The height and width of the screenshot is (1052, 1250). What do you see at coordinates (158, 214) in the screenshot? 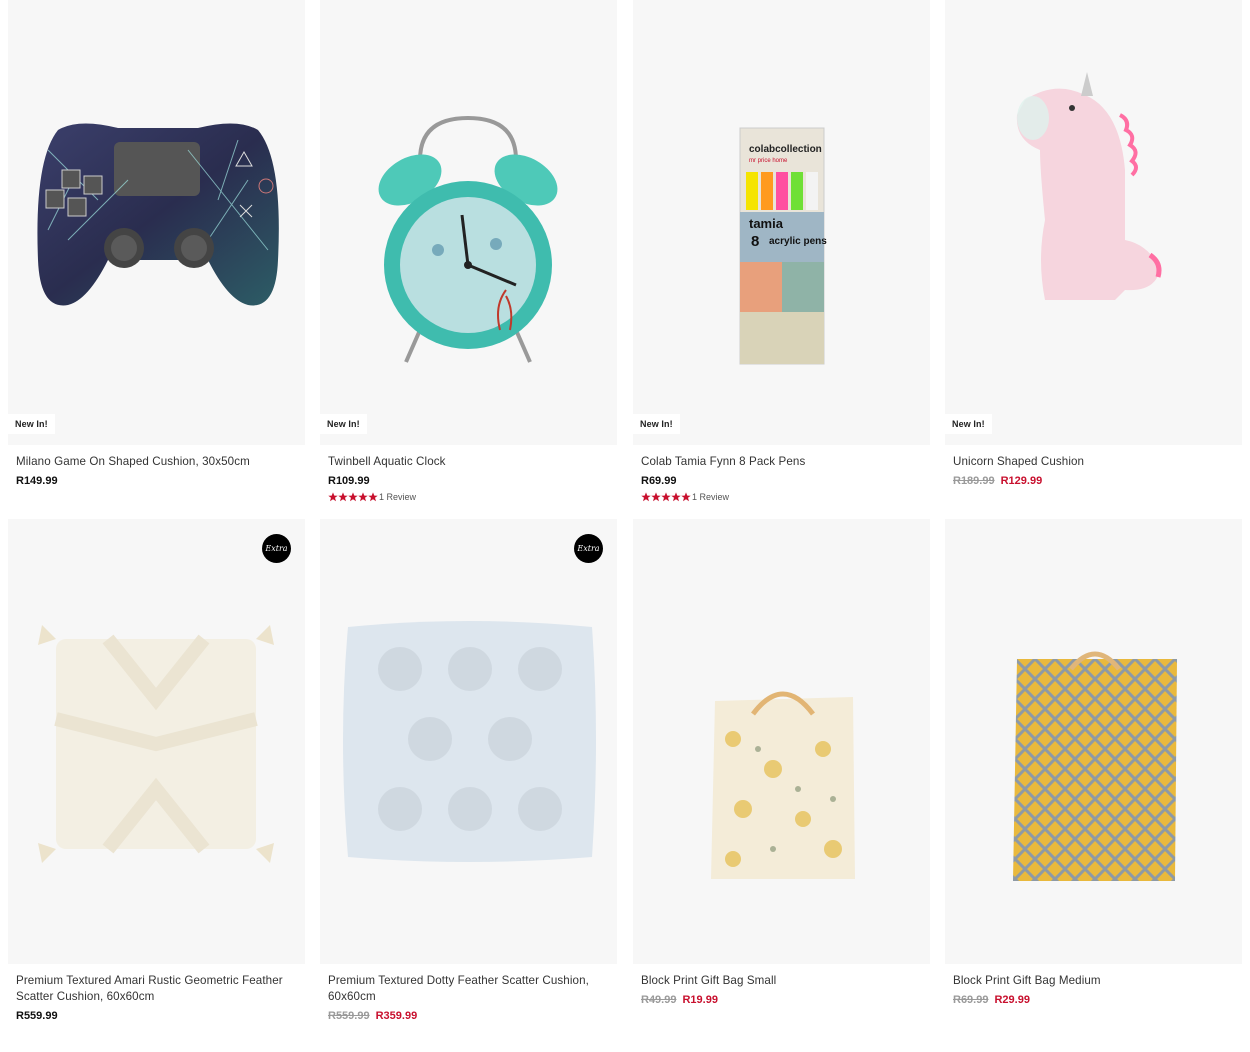
I see `game-controller-cushion-image` at bounding box center [158, 214].